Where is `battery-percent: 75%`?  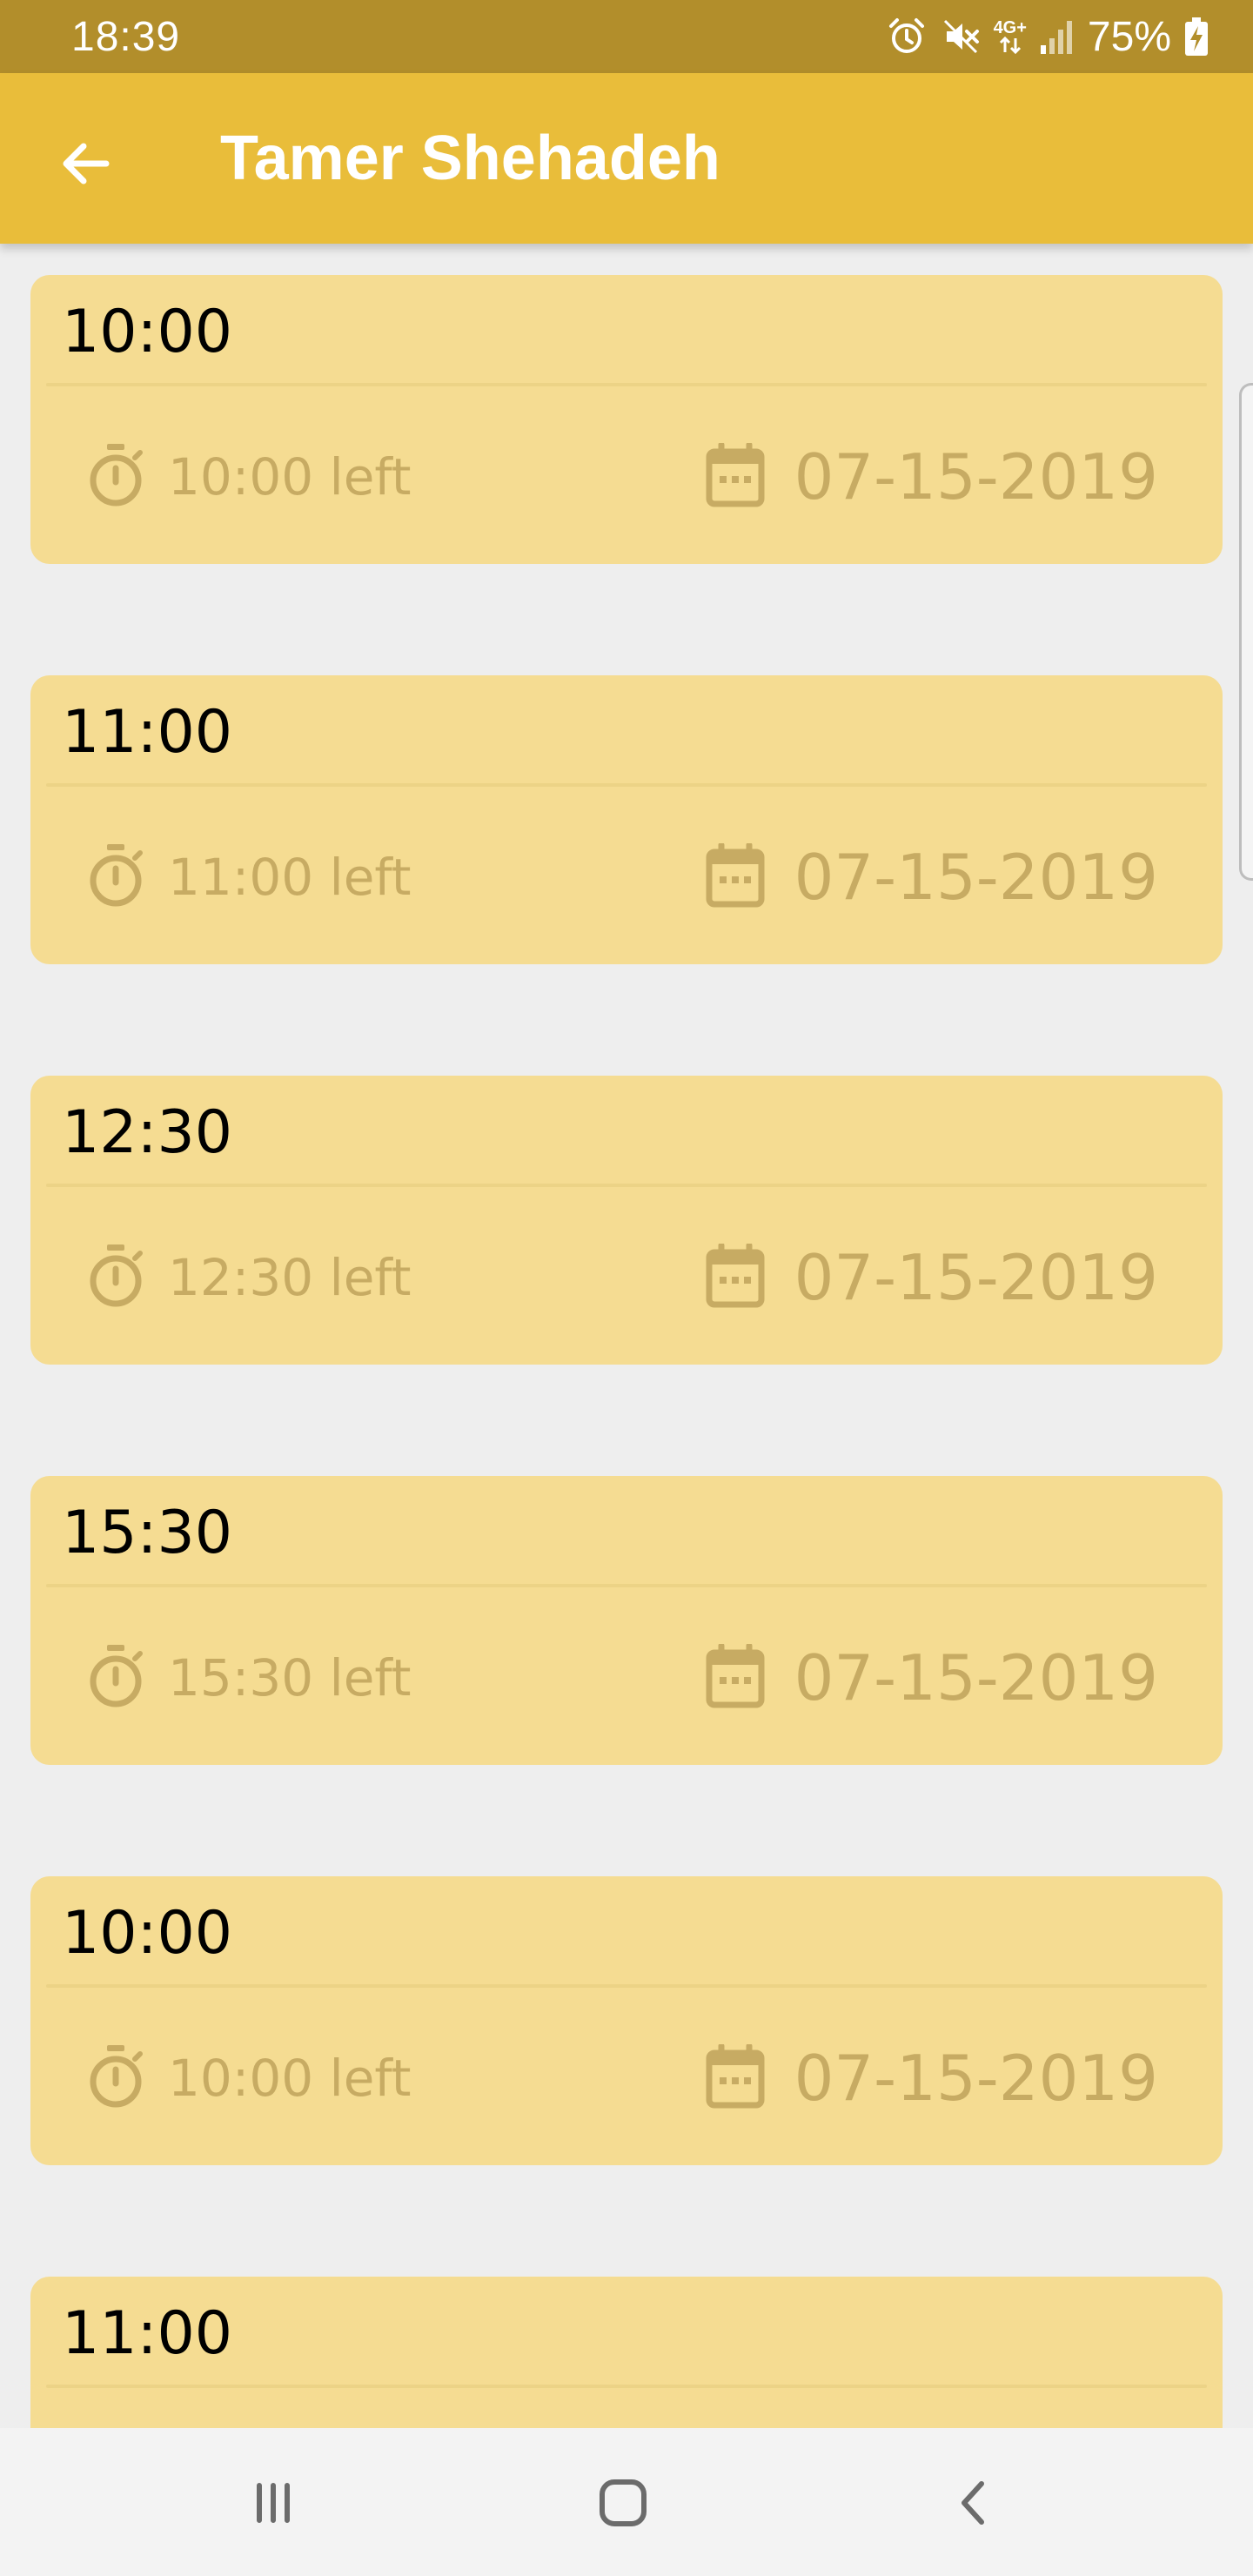
battery-percent: 75% is located at coordinates (1129, 37).